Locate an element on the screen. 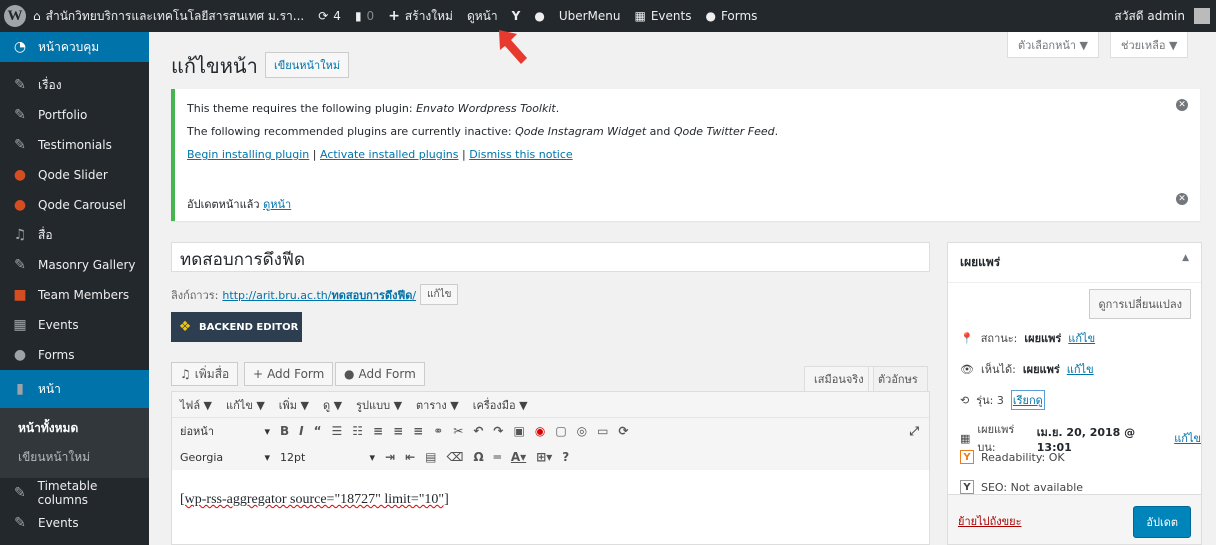  shortcode-icon: ▭ is located at coordinates (602, 431).